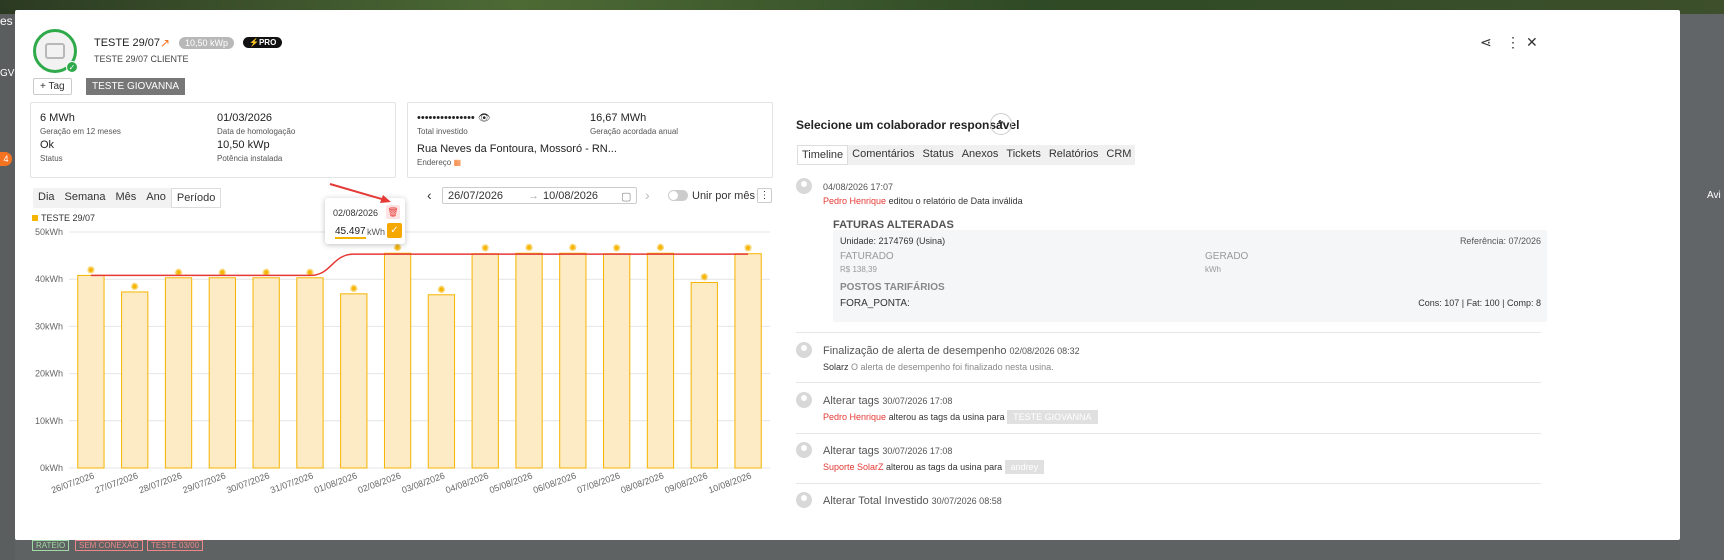 Image resolution: width=1724 pixels, height=560 pixels. What do you see at coordinates (85, 198) in the screenshot?
I see `period-week: Semana` at bounding box center [85, 198].